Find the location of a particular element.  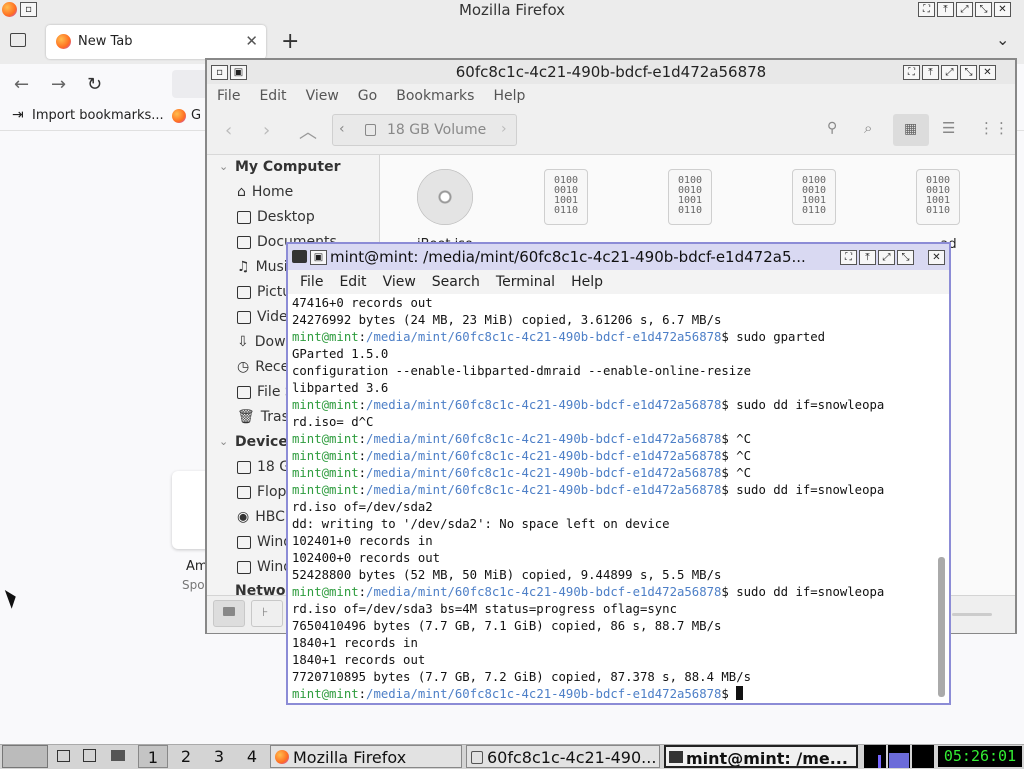

up-icon: ︿ is located at coordinates (308, 131).